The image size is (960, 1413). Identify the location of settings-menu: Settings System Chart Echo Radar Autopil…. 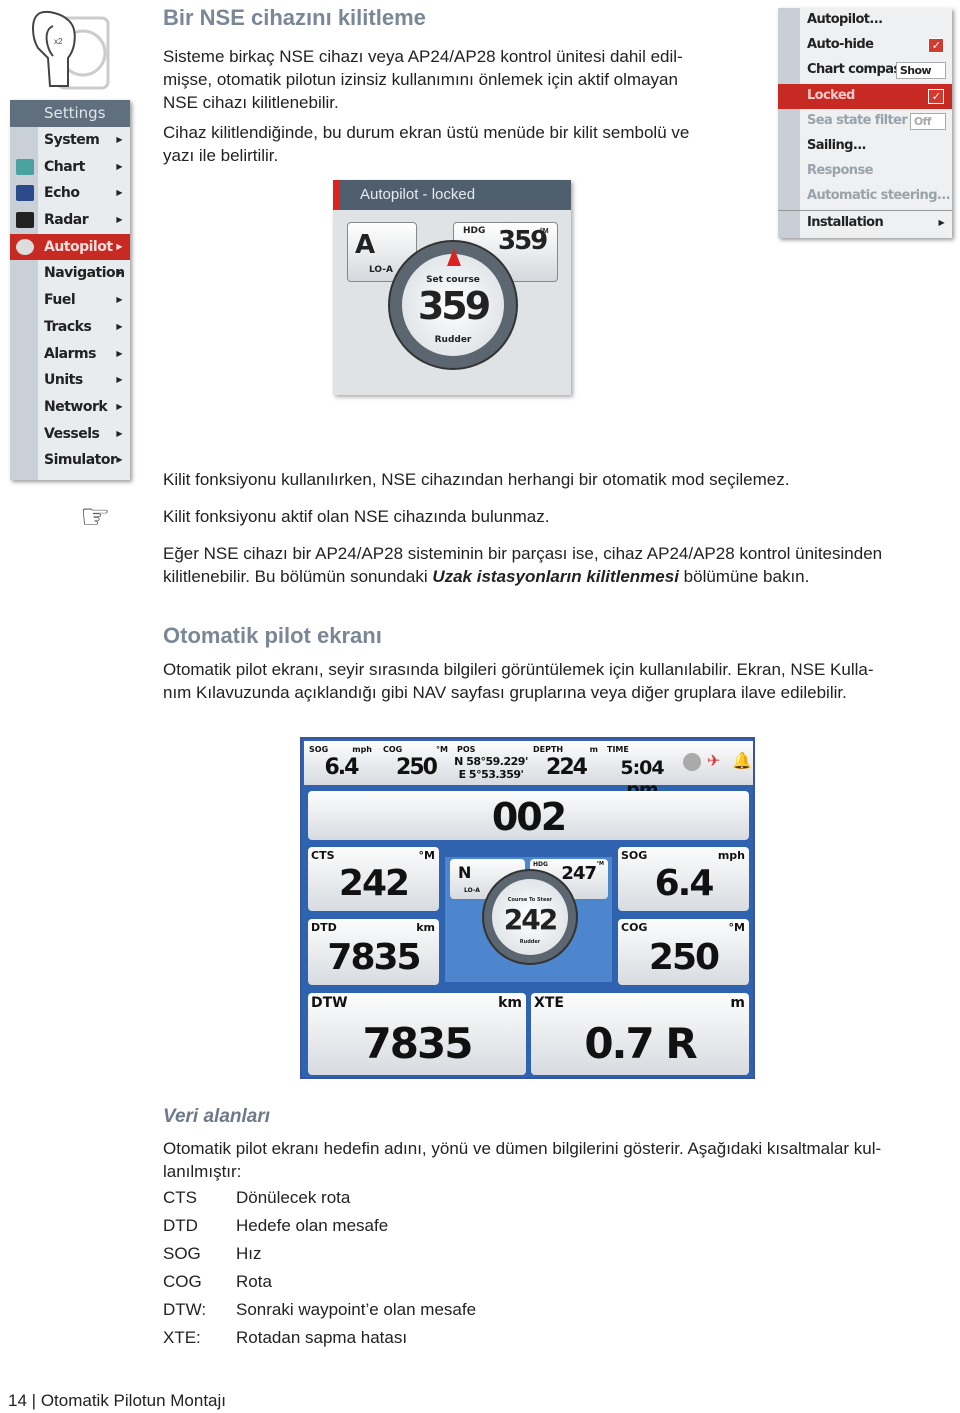
(70, 290).